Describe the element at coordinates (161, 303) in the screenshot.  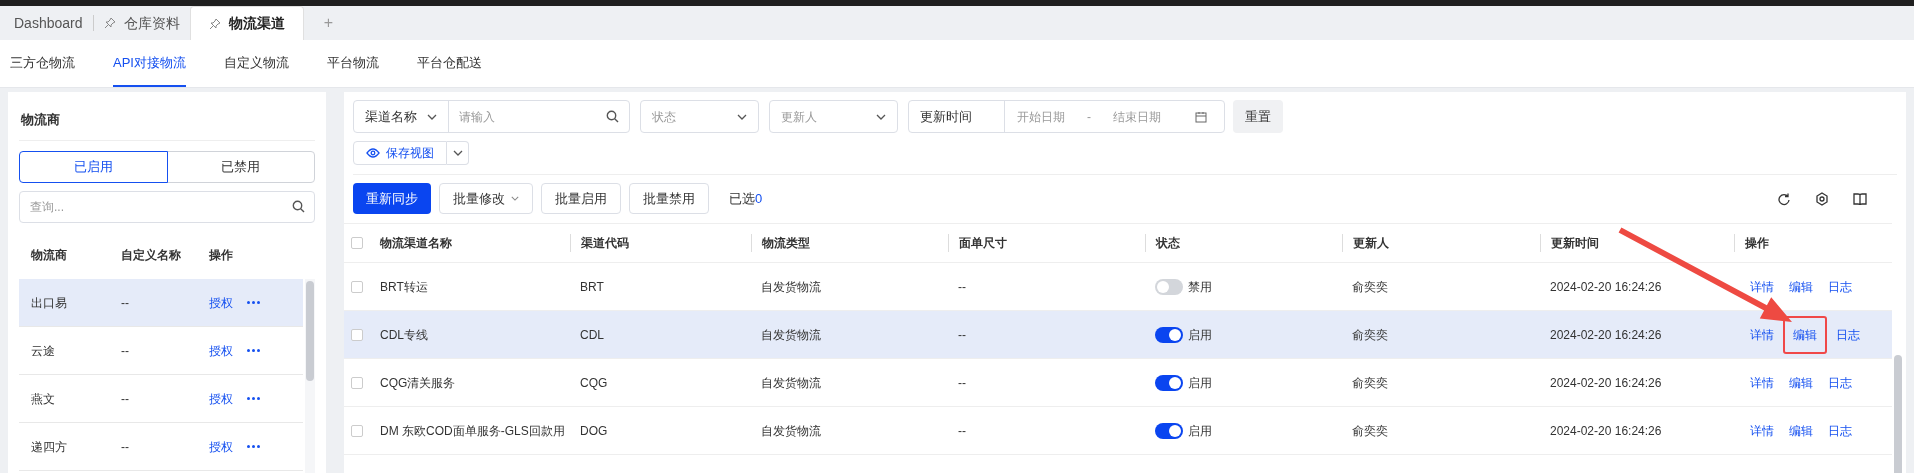
I see `carrier-row: 出口易 -- 授权` at that location.